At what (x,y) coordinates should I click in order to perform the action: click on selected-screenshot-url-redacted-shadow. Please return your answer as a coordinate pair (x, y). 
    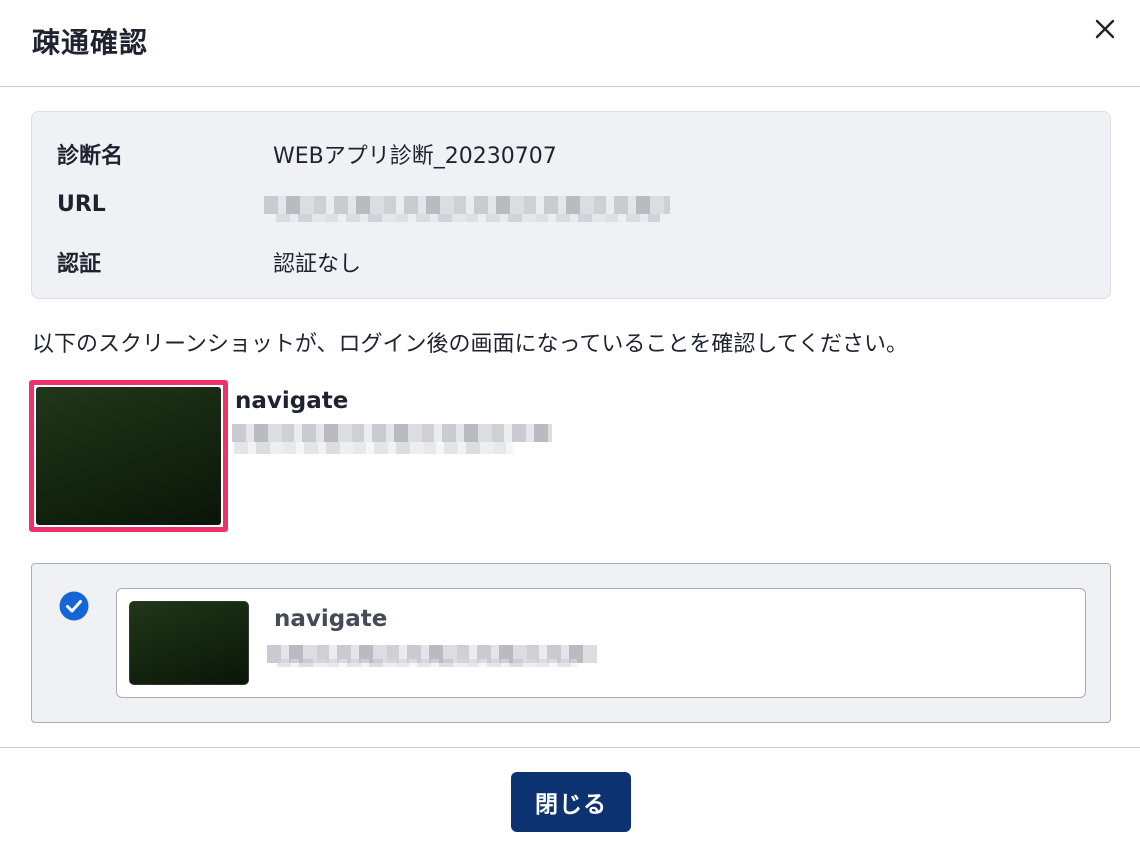
    Looking at the image, I should click on (374, 448).